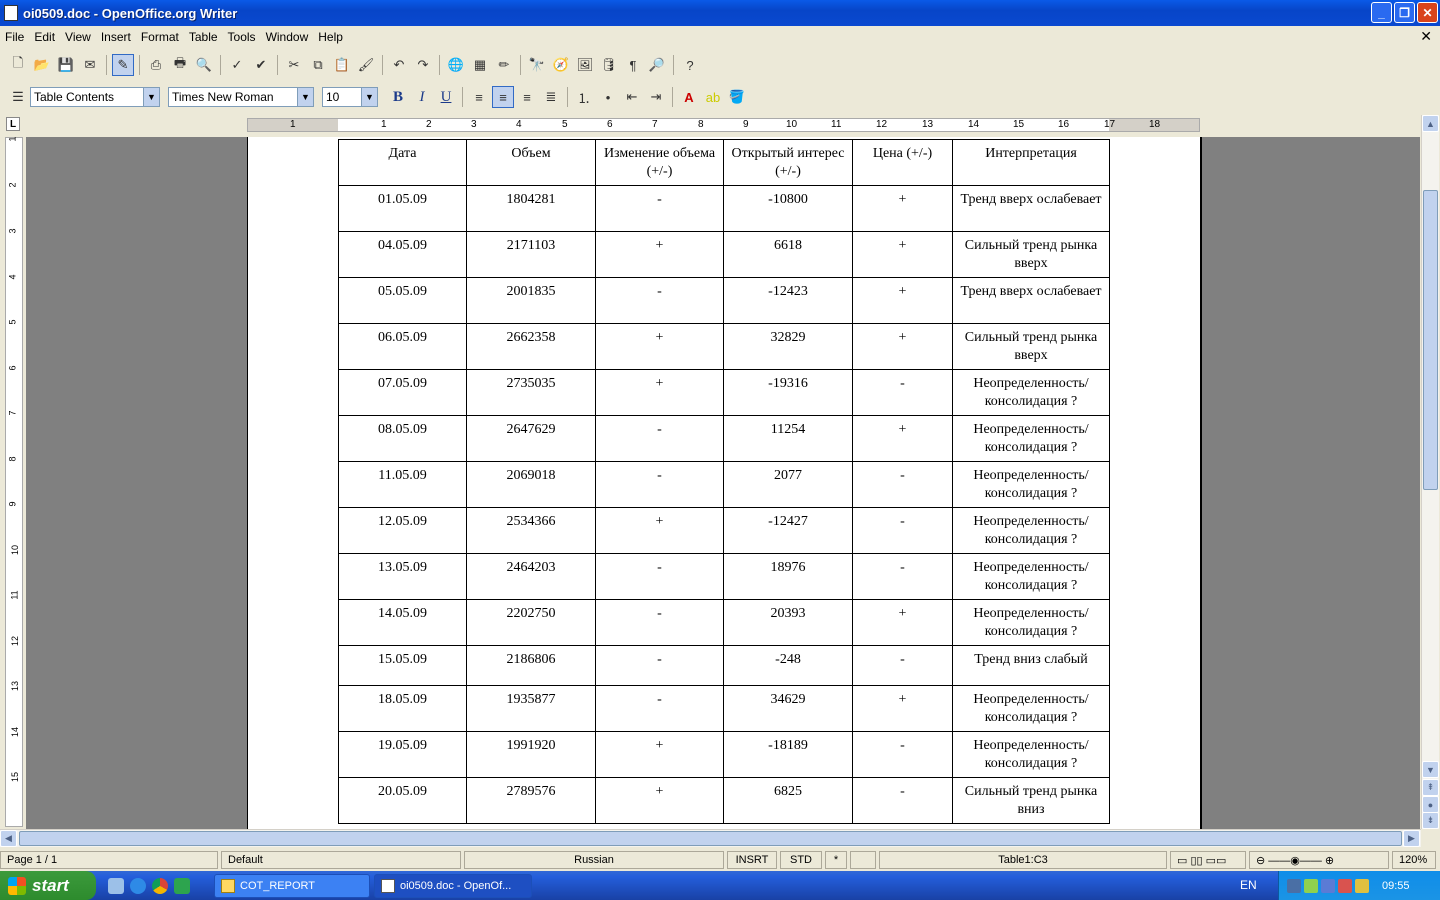 The height and width of the screenshot is (900, 1440). I want to click on cell-open-interest: 6825, so click(788, 800).